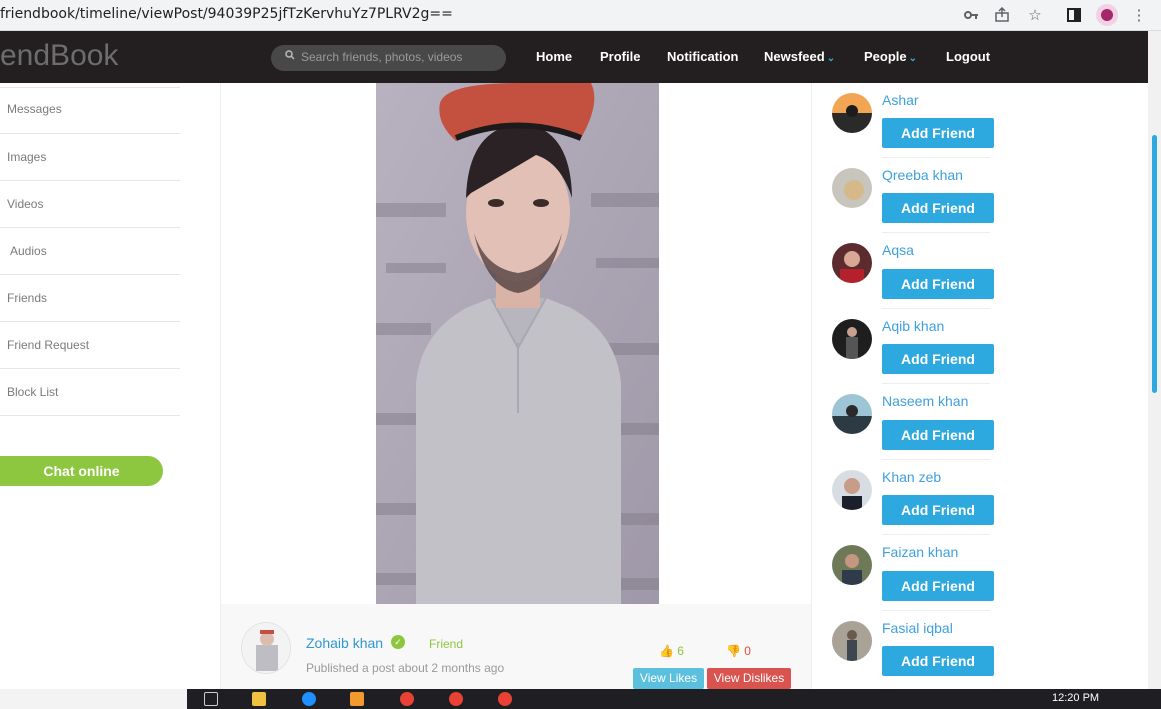  Describe the element at coordinates (747, 651) in the screenshot. I see `dislikes-count-value: 0` at that location.